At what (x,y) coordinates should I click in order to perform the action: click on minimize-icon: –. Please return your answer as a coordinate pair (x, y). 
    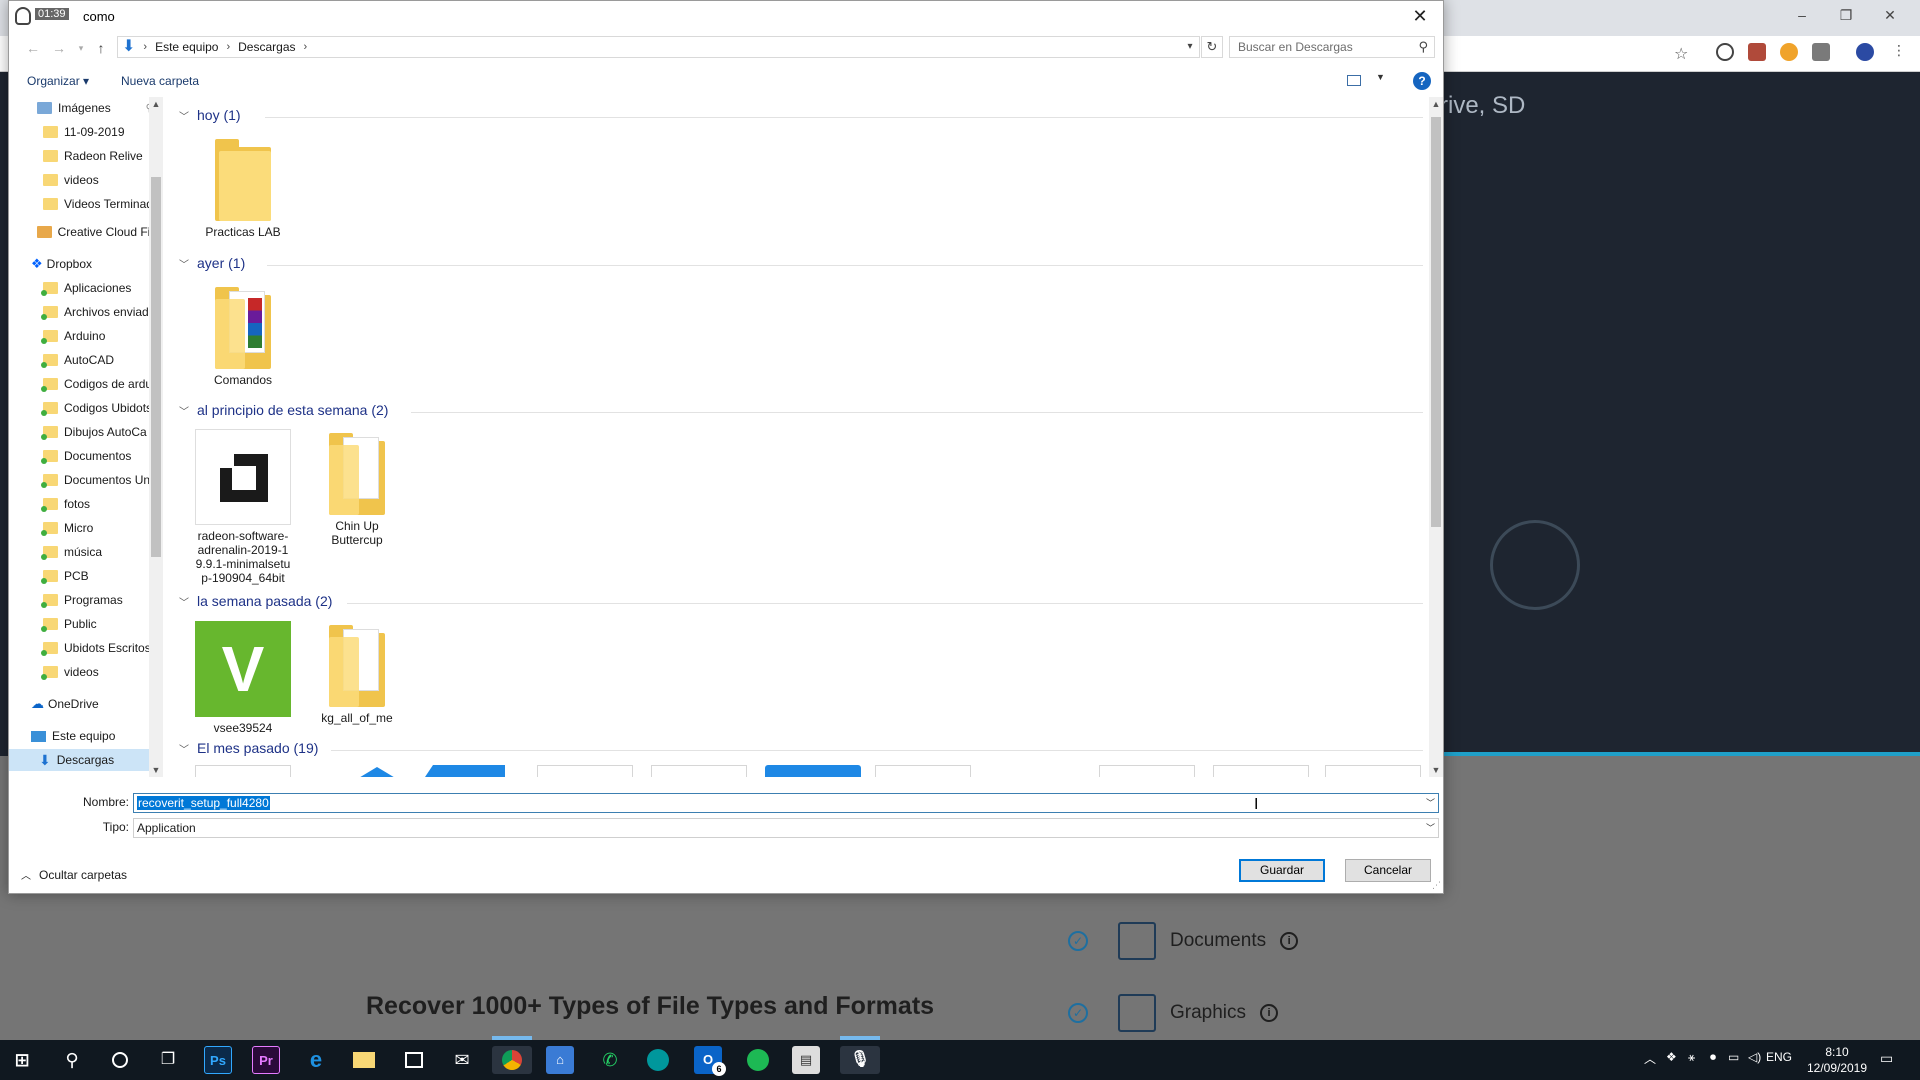
    Looking at the image, I should click on (1802, 15).